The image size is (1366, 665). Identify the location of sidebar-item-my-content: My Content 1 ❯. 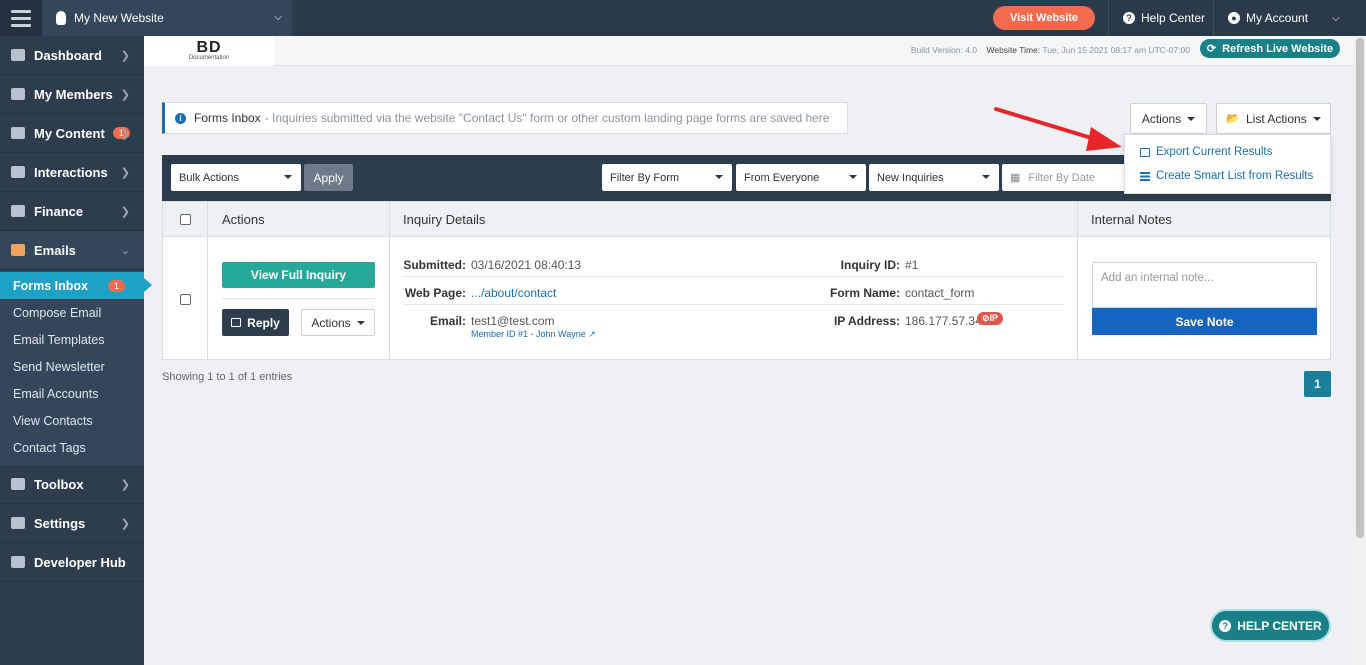
(72, 133).